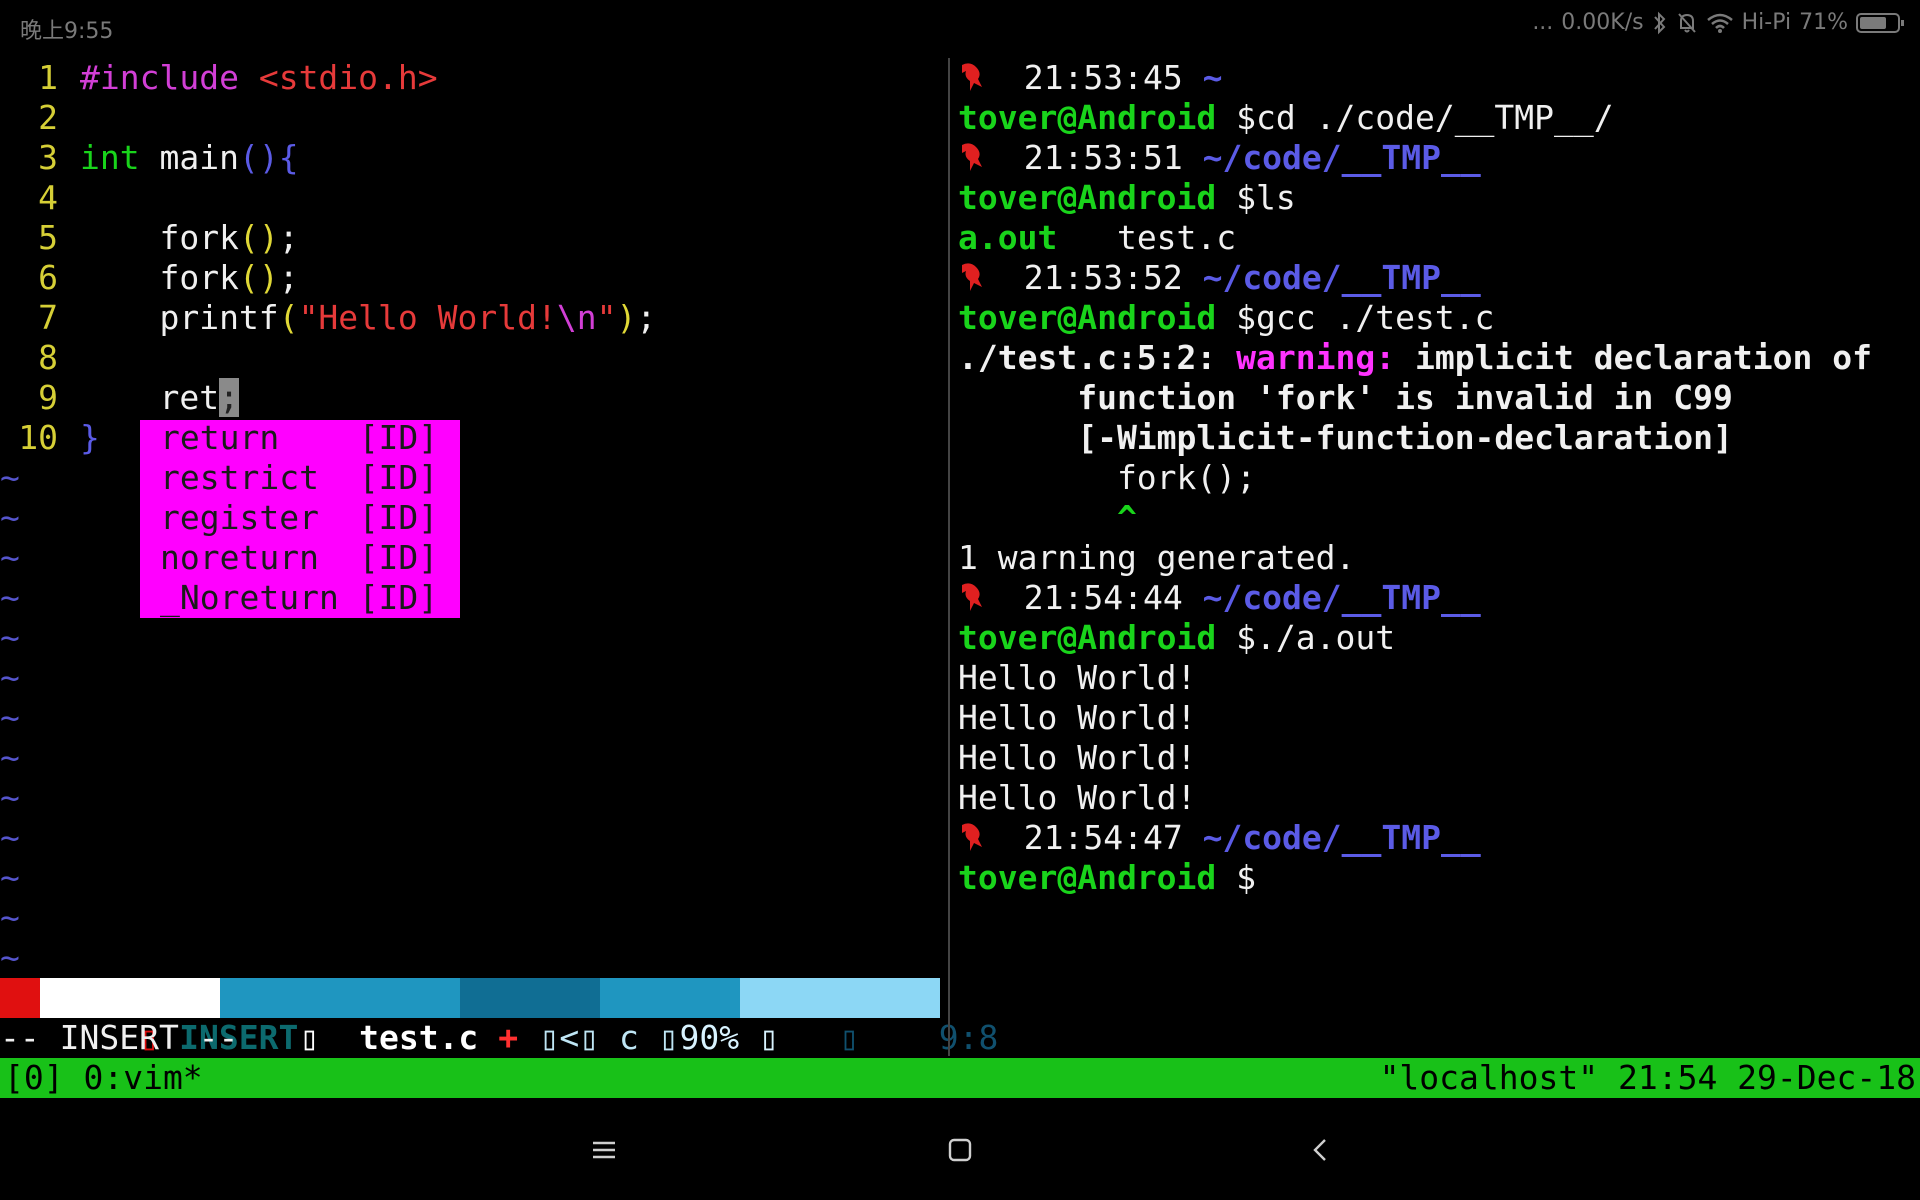 This screenshot has width=1920, height=1200. What do you see at coordinates (1103, 157) in the screenshot?
I see `prompt-time: 21:53:51` at bounding box center [1103, 157].